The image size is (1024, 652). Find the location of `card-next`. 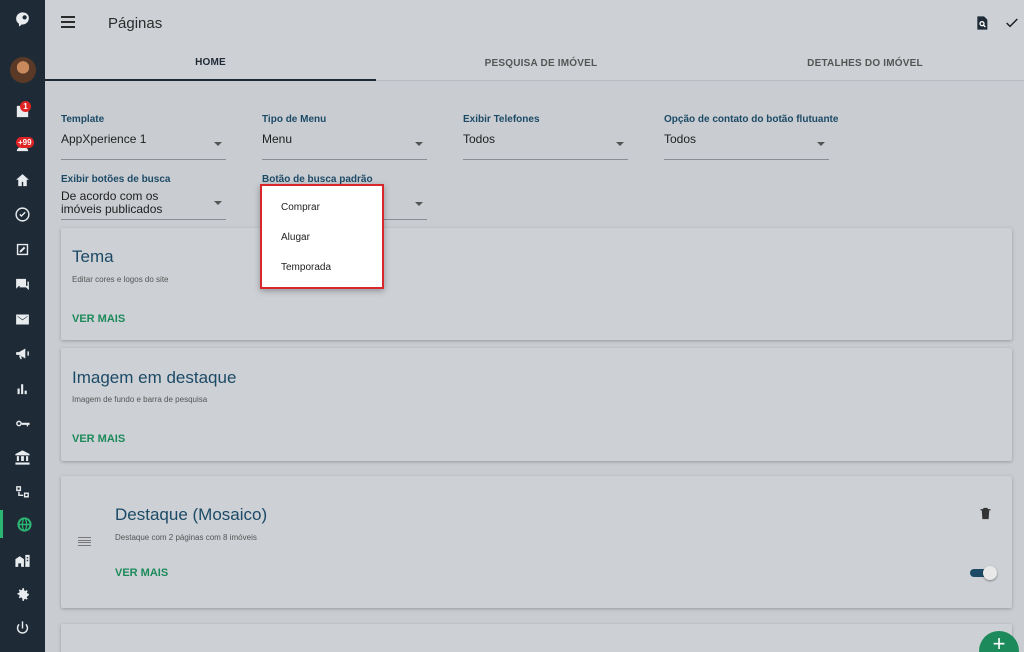

card-next is located at coordinates (536, 638).